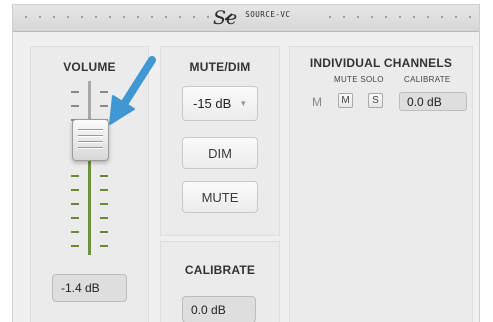 The width and height of the screenshot is (493, 322). I want to click on volume-fader-handle, so click(90, 140).